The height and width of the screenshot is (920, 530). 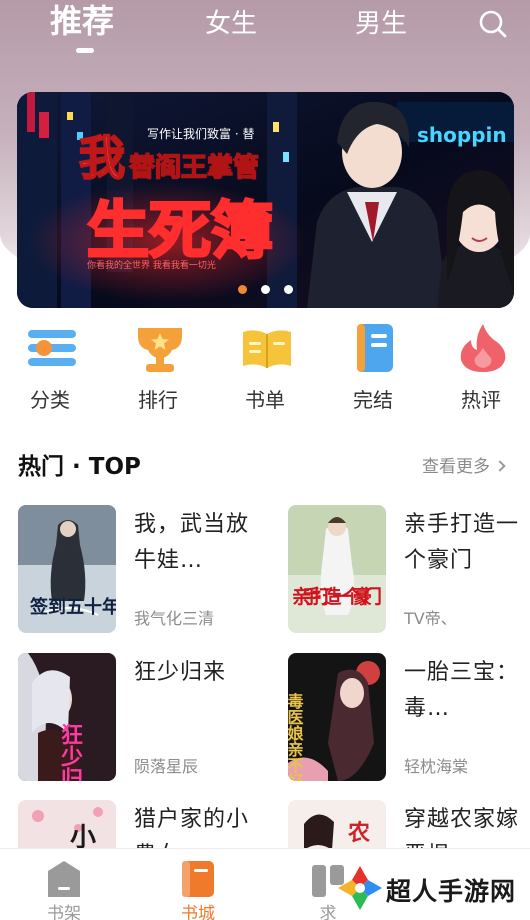 I want to click on shortcut-label: 分类, so click(x=50, y=400).